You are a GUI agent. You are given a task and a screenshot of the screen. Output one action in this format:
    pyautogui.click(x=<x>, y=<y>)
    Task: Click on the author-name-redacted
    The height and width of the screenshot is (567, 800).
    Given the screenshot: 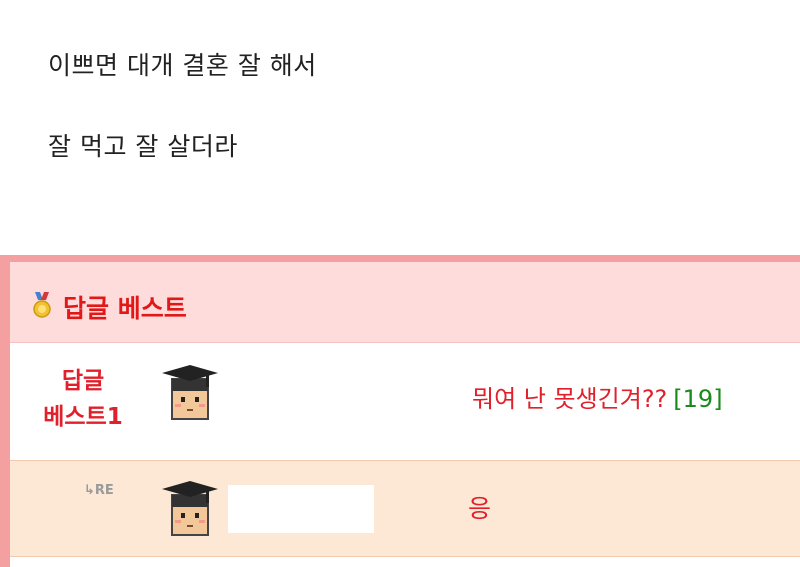 What is the action you would take?
    pyautogui.click(x=301, y=509)
    